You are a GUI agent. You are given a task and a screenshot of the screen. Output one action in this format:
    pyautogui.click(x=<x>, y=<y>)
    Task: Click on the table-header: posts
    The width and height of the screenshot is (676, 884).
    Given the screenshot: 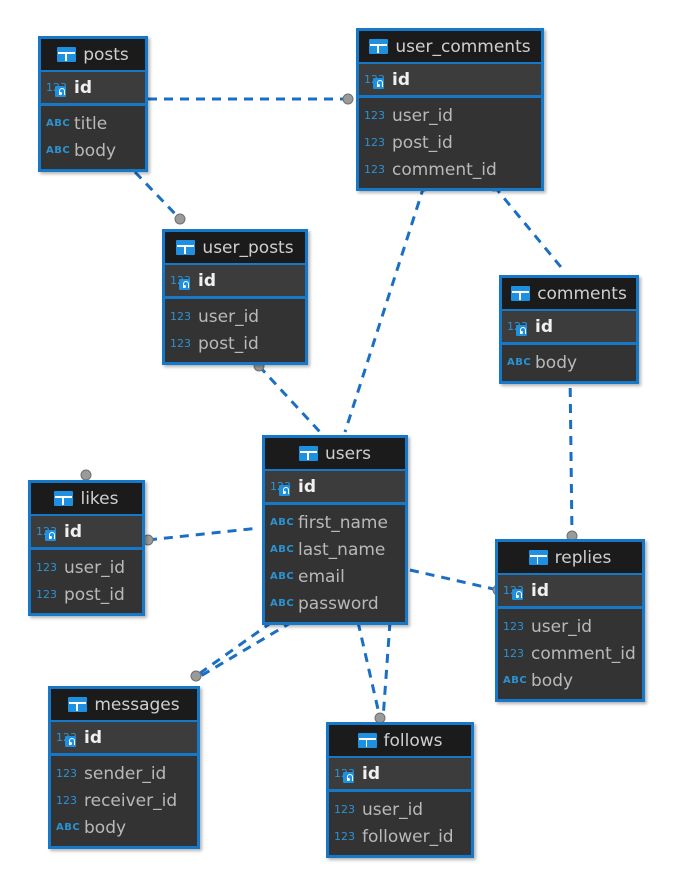 What is the action you would take?
    pyautogui.click(x=93, y=55)
    